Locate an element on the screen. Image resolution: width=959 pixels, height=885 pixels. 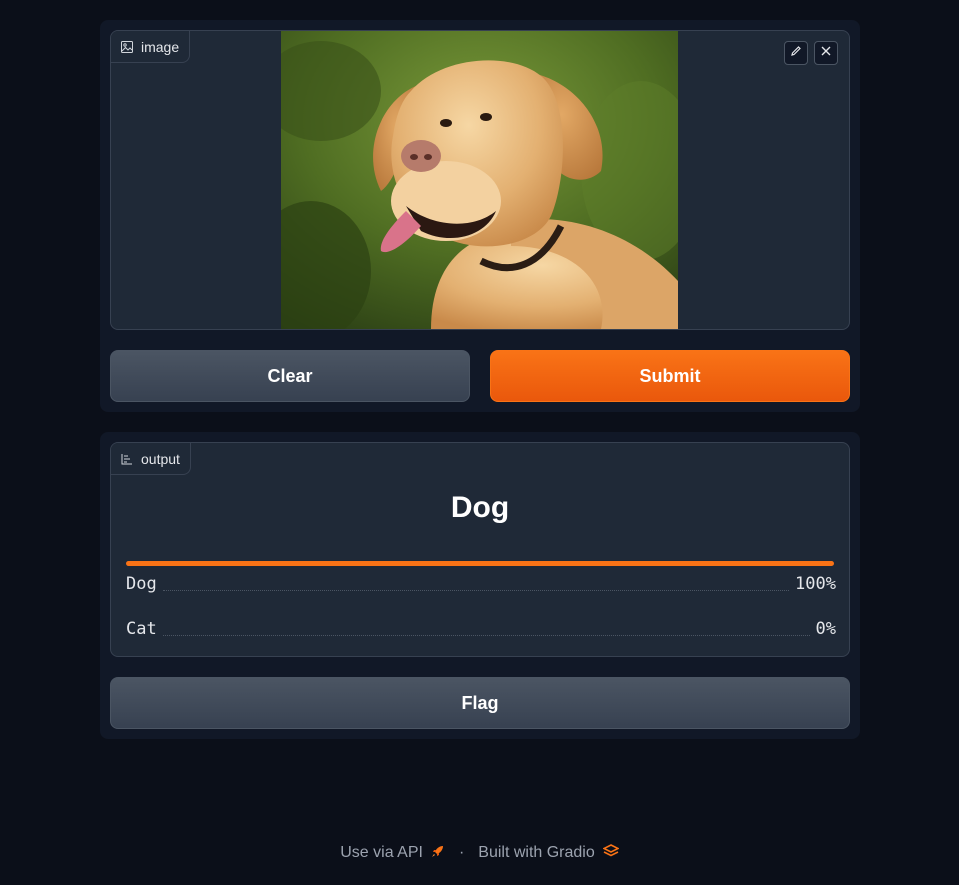
image-block-label: image is located at coordinates (151, 47).